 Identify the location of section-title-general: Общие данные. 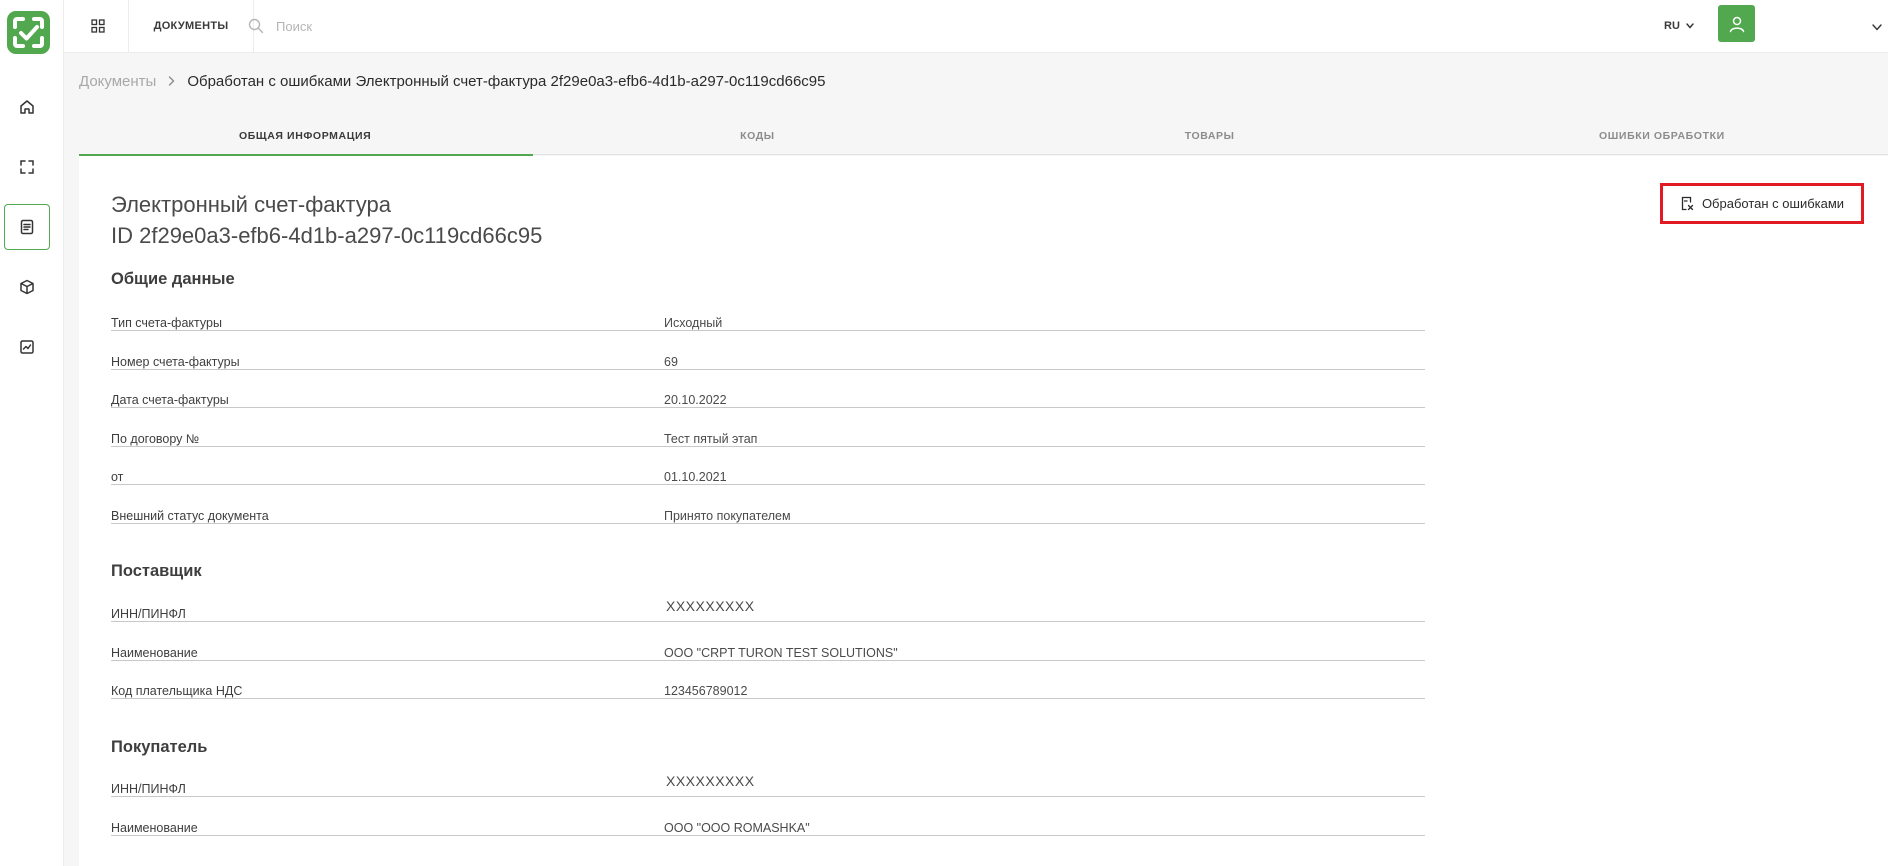
(173, 279).